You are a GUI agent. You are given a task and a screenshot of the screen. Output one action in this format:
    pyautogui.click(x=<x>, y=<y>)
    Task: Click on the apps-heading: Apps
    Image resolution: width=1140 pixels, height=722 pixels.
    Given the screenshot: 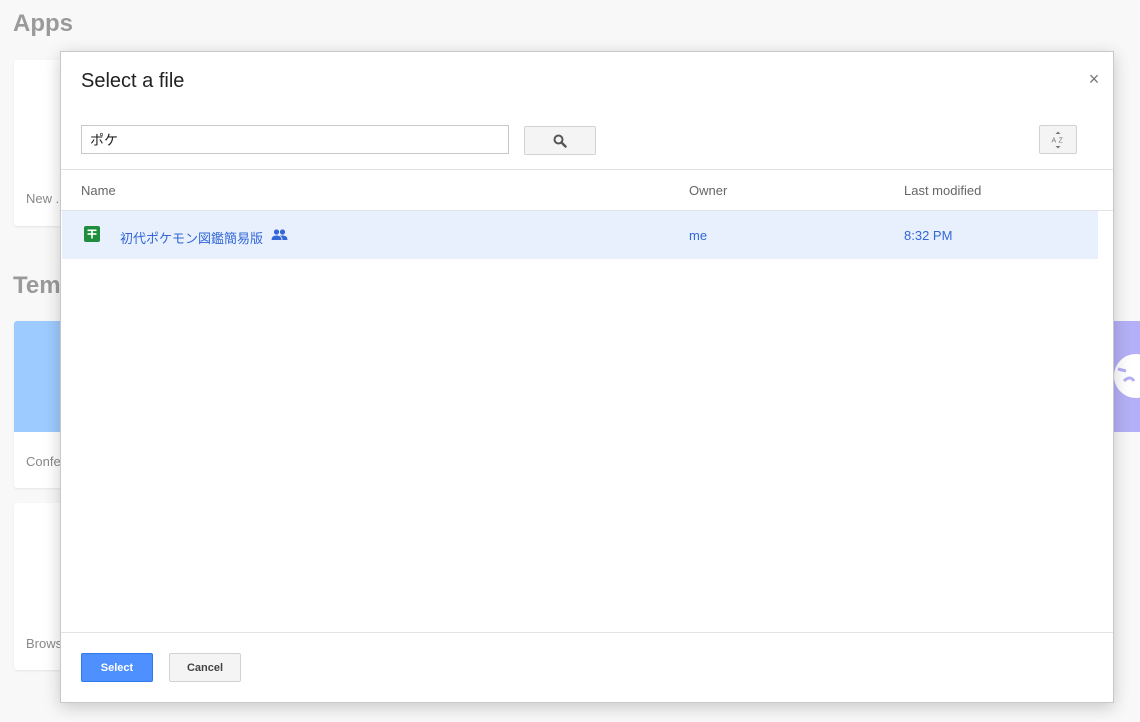 What is the action you would take?
    pyautogui.click(x=43, y=23)
    